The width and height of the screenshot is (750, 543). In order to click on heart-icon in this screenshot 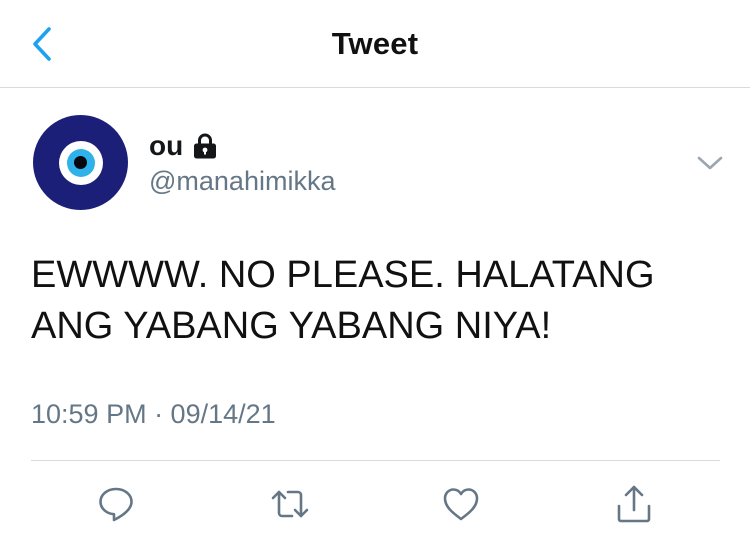, I will do `click(461, 504)`.